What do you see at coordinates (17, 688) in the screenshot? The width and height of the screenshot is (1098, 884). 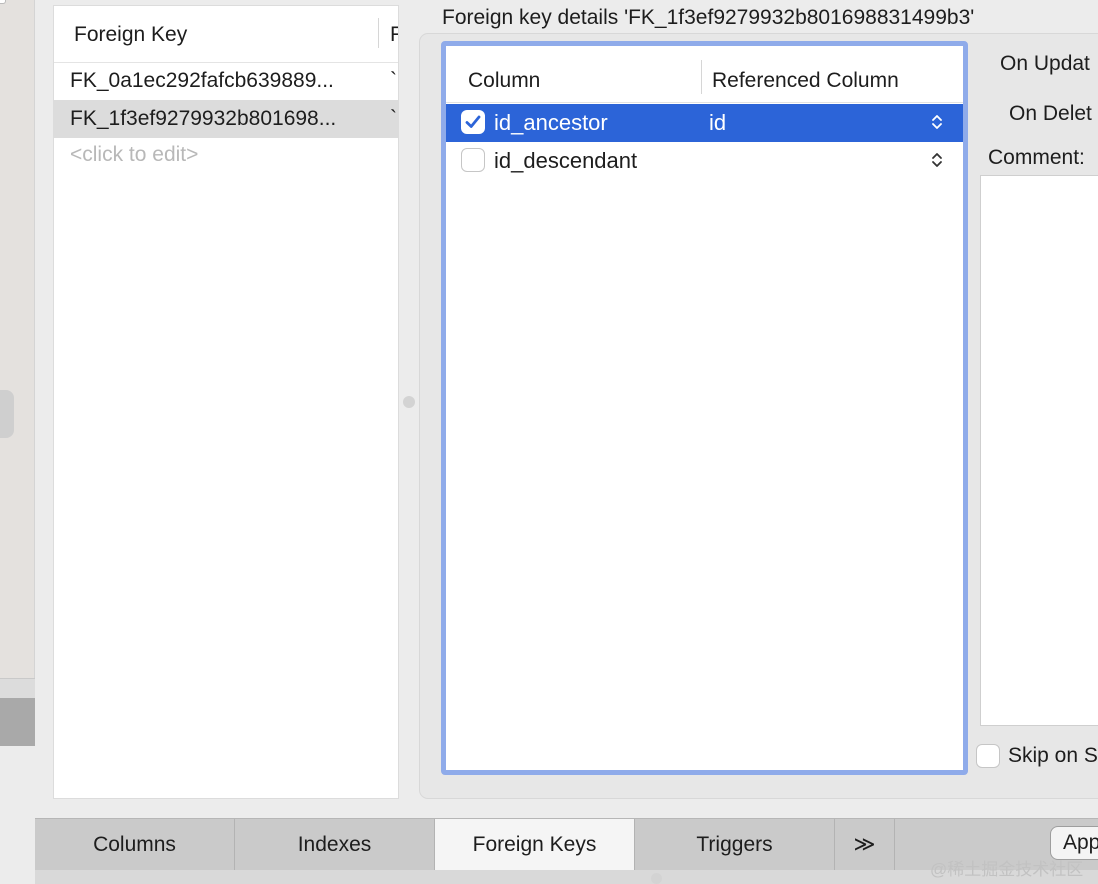 I see `sidebar-footer` at bounding box center [17, 688].